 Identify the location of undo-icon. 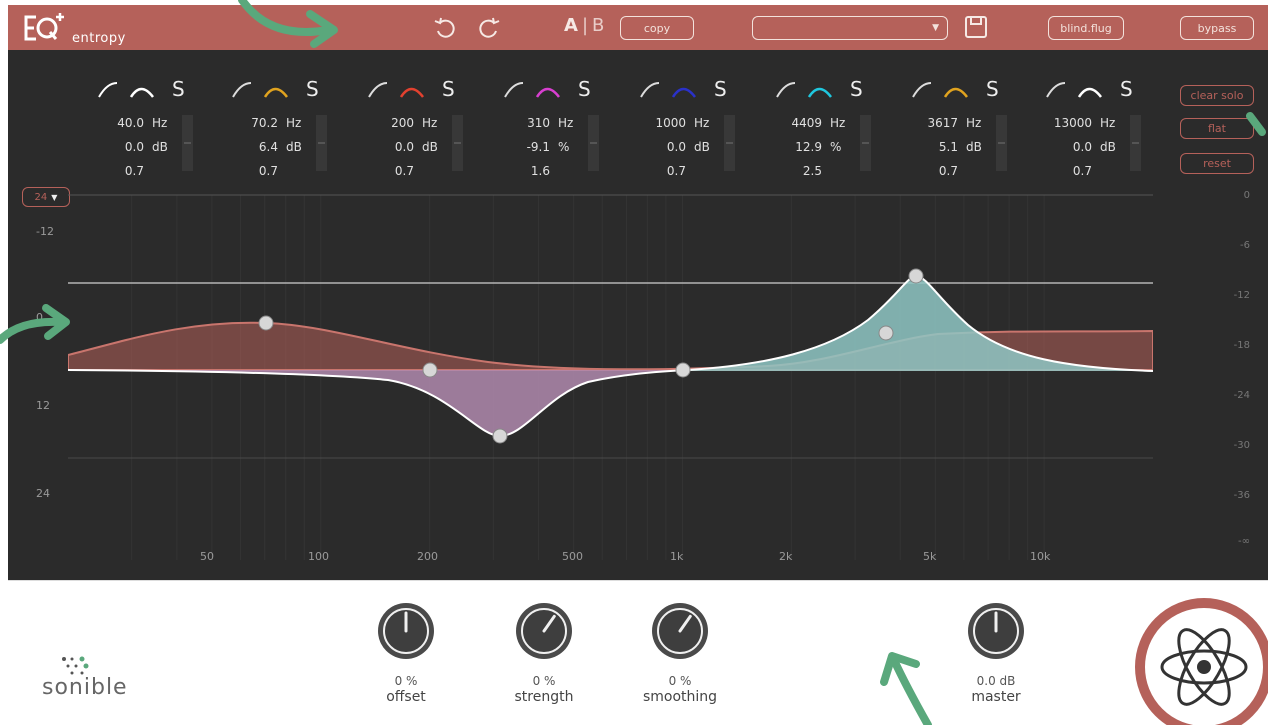
(445, 28).